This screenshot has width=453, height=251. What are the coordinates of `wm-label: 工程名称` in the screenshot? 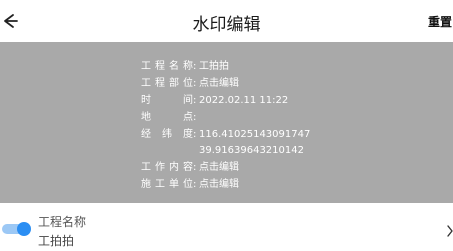 It's located at (167, 66).